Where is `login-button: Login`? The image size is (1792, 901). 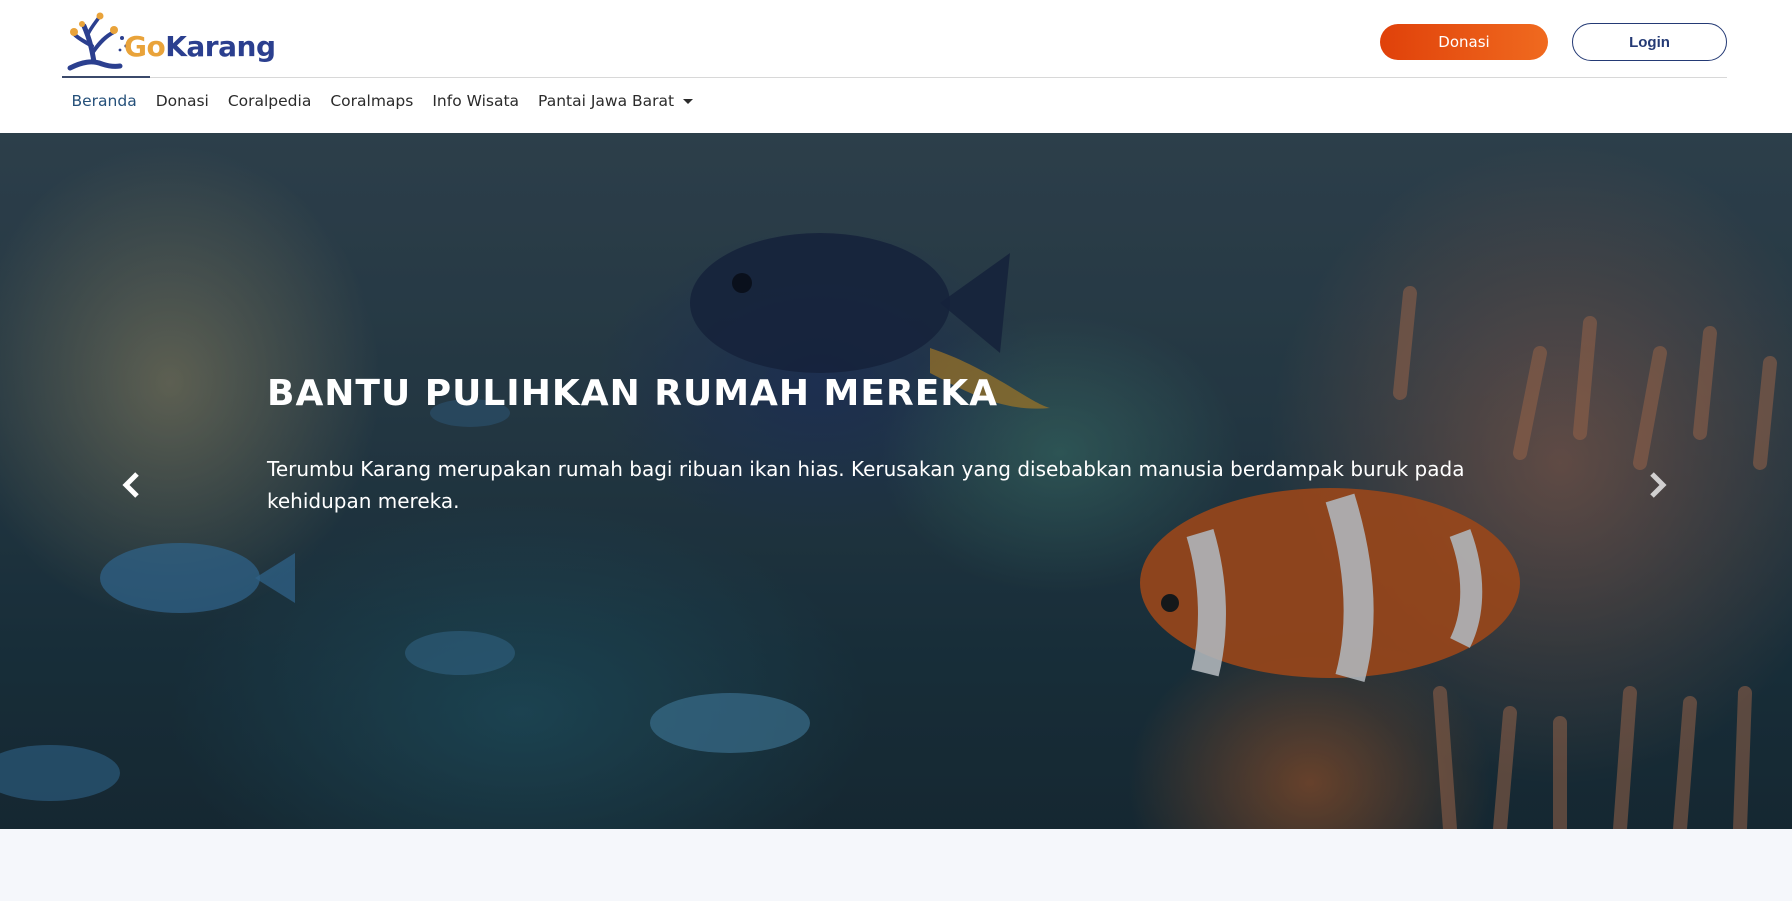 login-button: Login is located at coordinates (1649, 42).